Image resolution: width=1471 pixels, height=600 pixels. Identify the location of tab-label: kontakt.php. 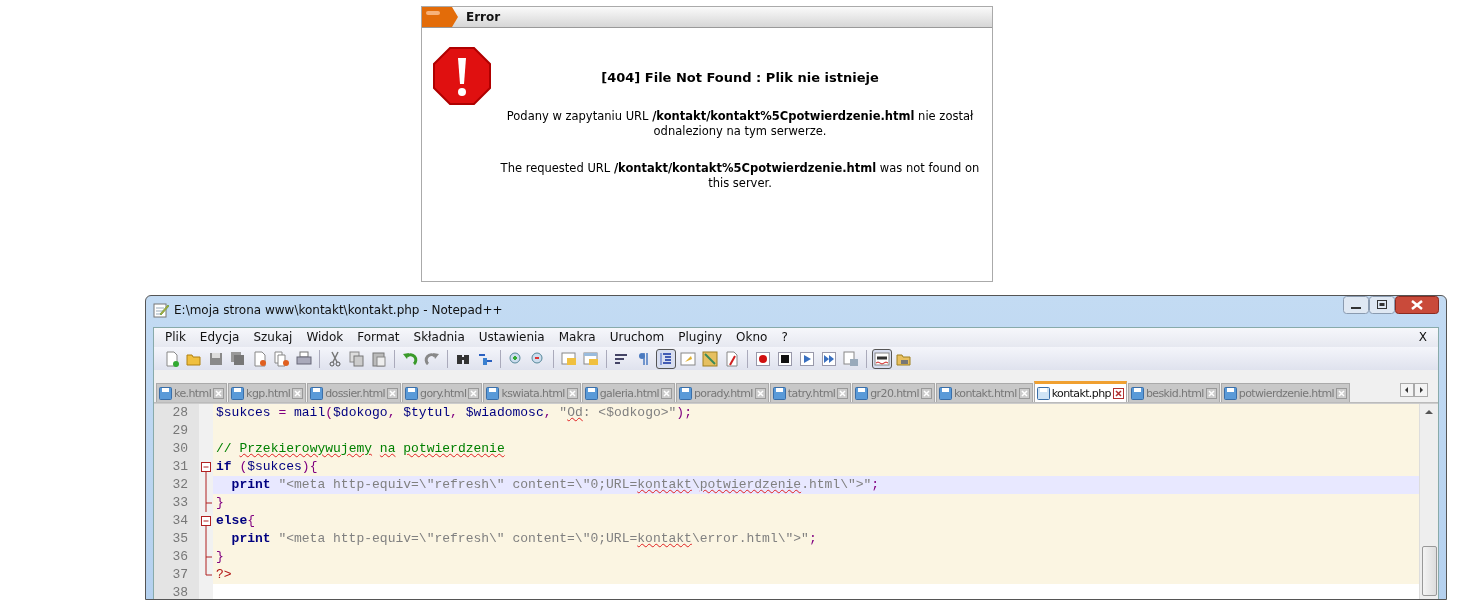
(1081, 393).